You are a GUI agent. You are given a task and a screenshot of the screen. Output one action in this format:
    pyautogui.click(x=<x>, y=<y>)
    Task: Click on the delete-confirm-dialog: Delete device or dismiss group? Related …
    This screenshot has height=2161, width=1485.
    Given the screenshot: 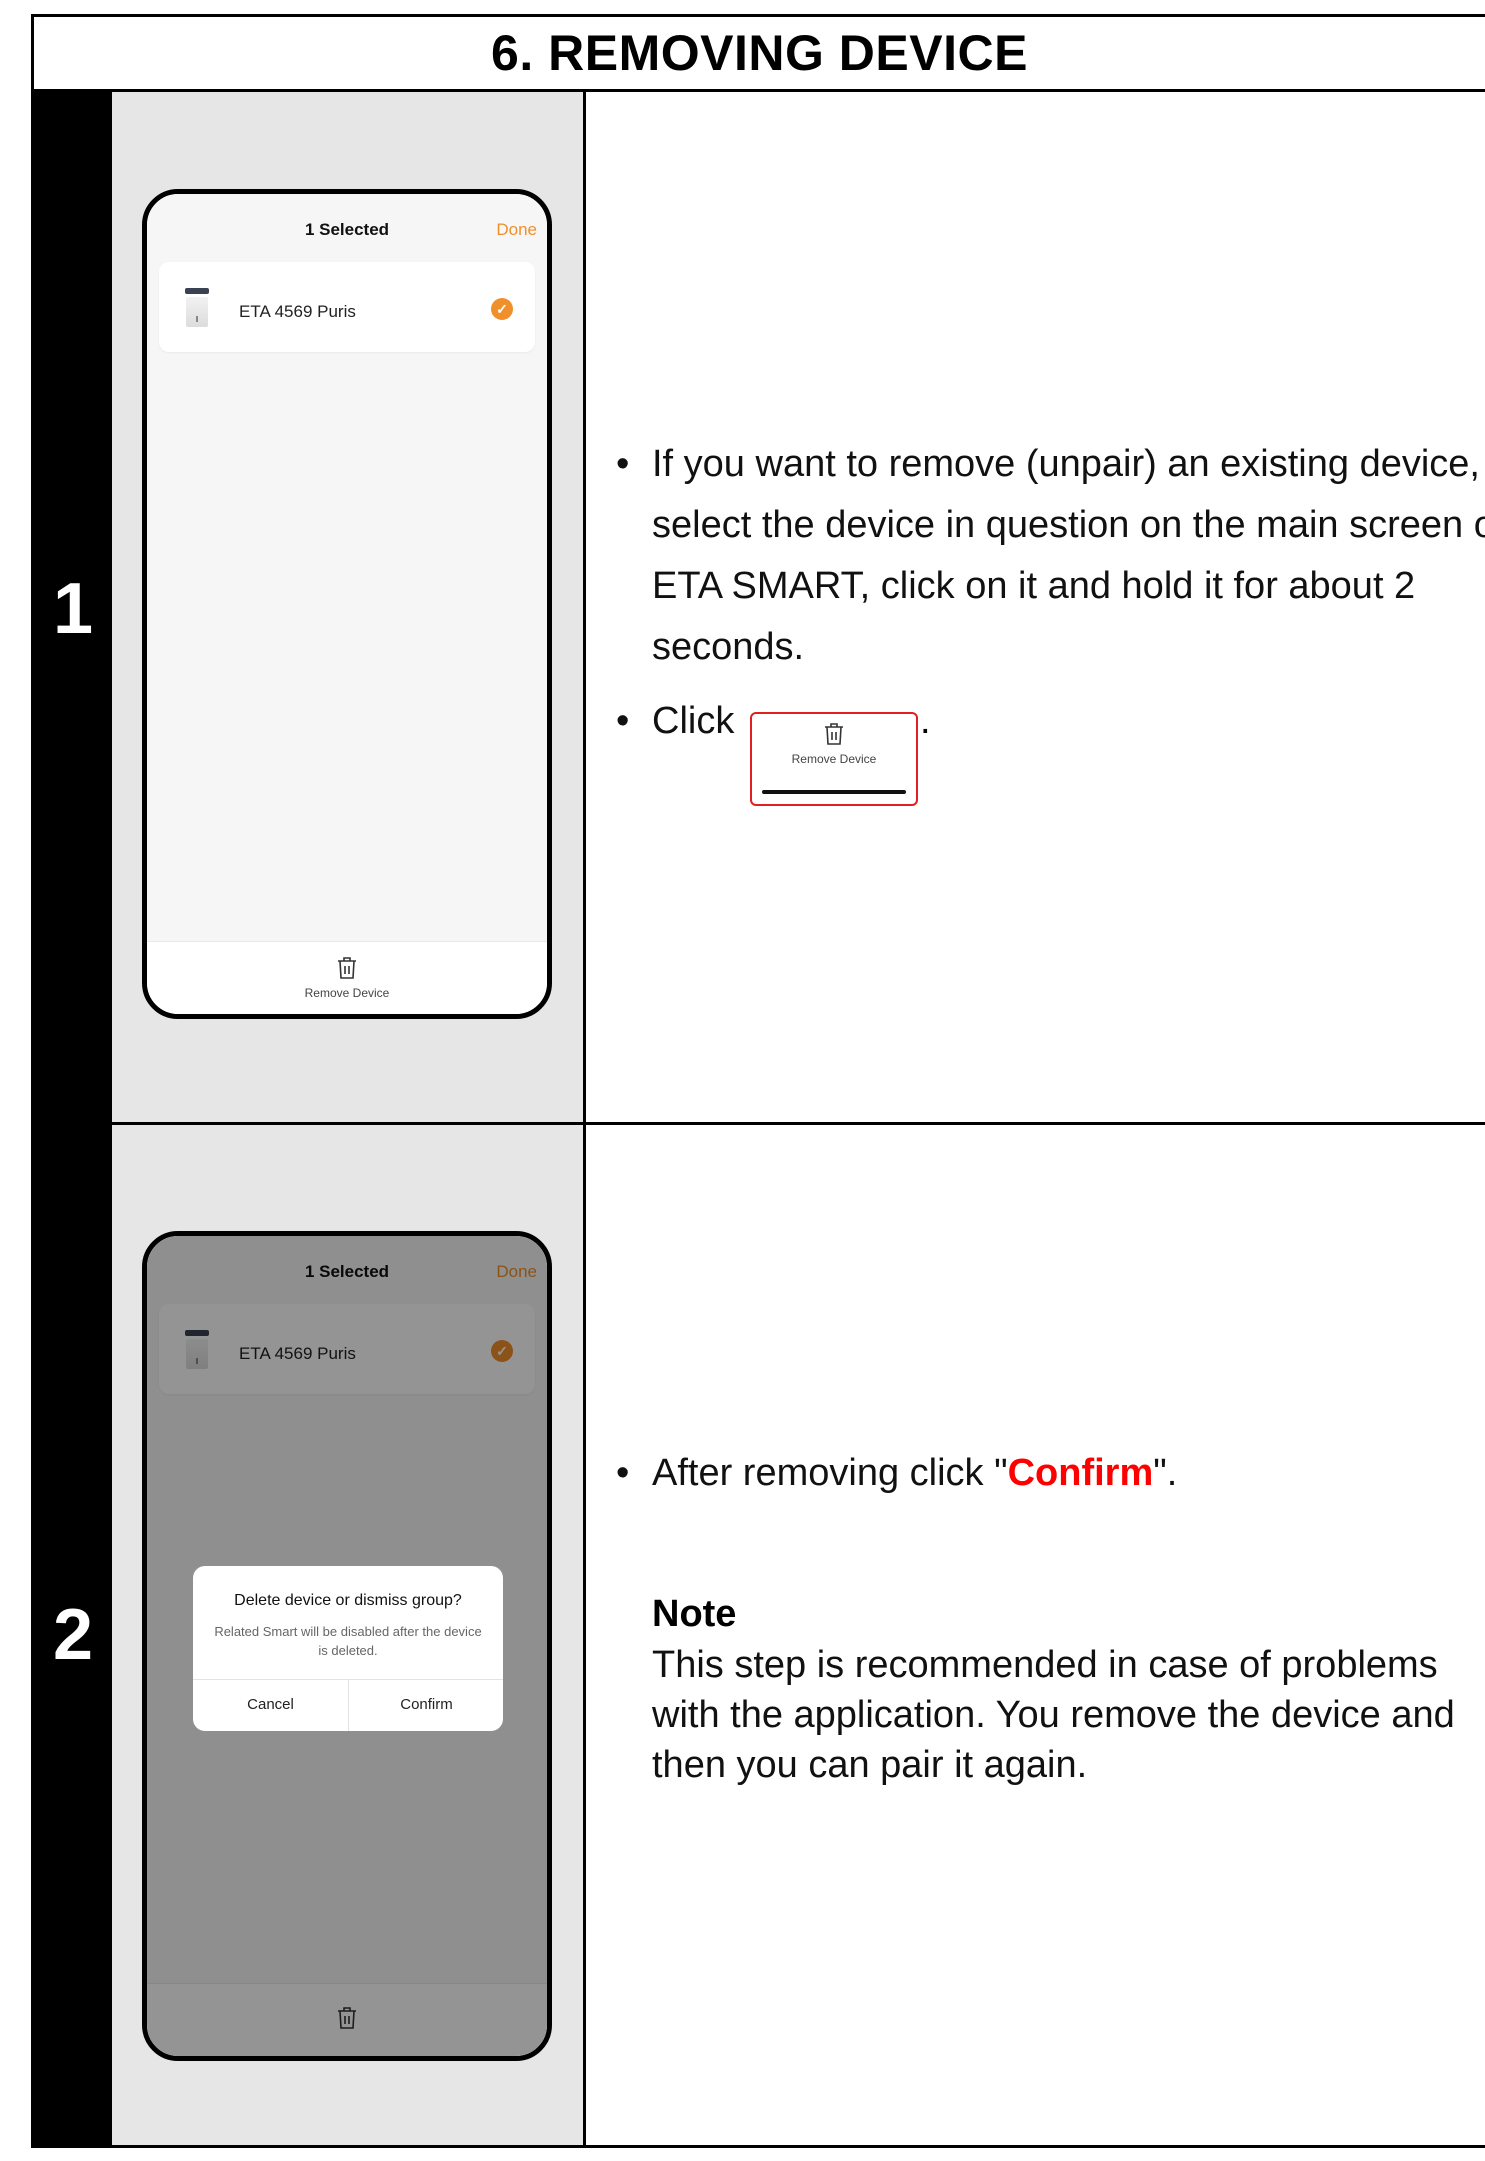 What is the action you would take?
    pyautogui.click(x=348, y=1648)
    